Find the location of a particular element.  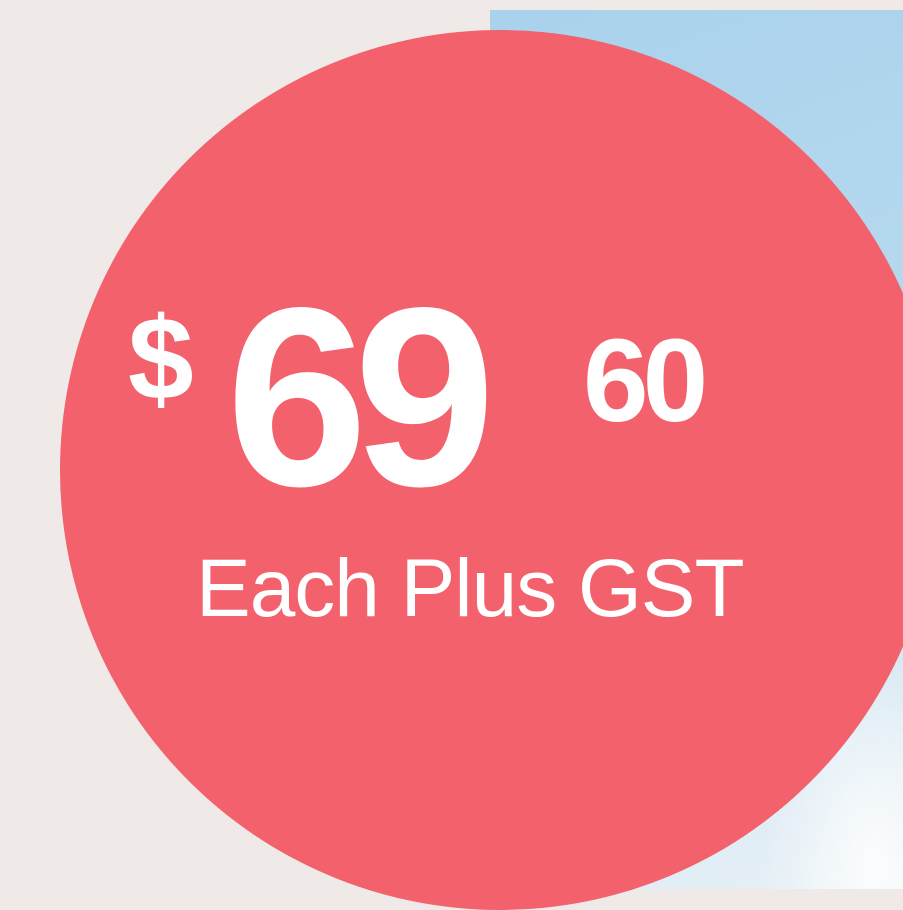

currency-symbol: $ is located at coordinates (161, 359).